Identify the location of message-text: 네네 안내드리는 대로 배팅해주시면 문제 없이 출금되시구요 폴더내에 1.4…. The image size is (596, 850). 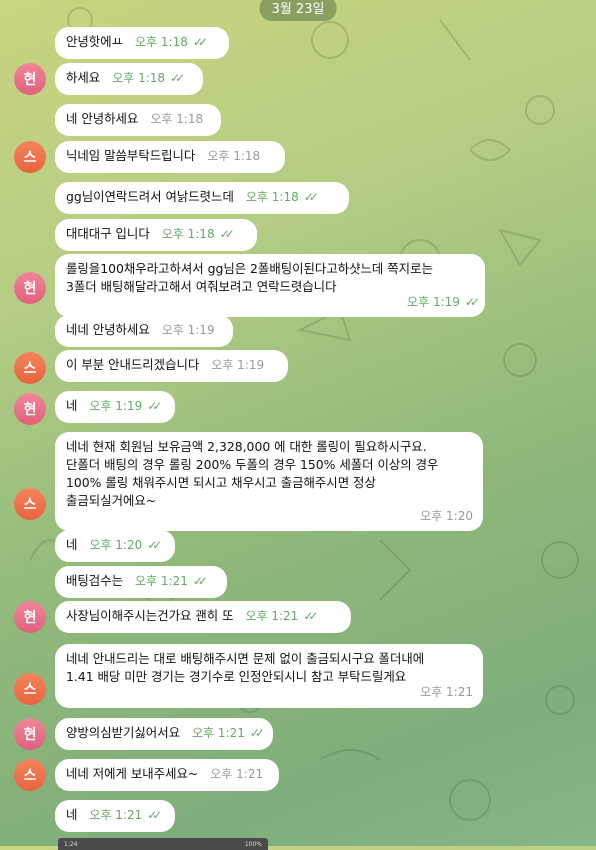
(245, 667).